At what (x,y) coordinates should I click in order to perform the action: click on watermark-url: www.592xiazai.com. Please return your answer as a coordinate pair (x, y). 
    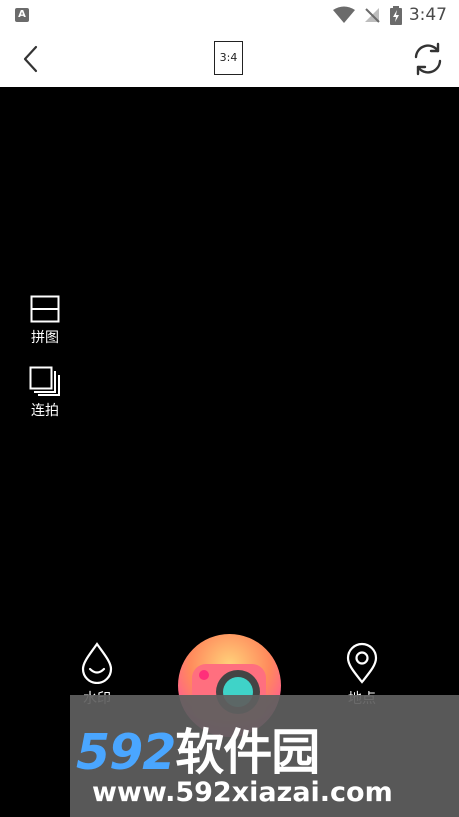
    Looking at the image, I should click on (242, 792).